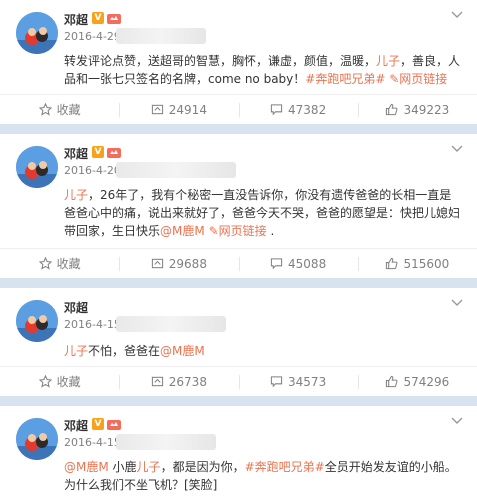  I want to click on like-button: 515600, so click(417, 263).